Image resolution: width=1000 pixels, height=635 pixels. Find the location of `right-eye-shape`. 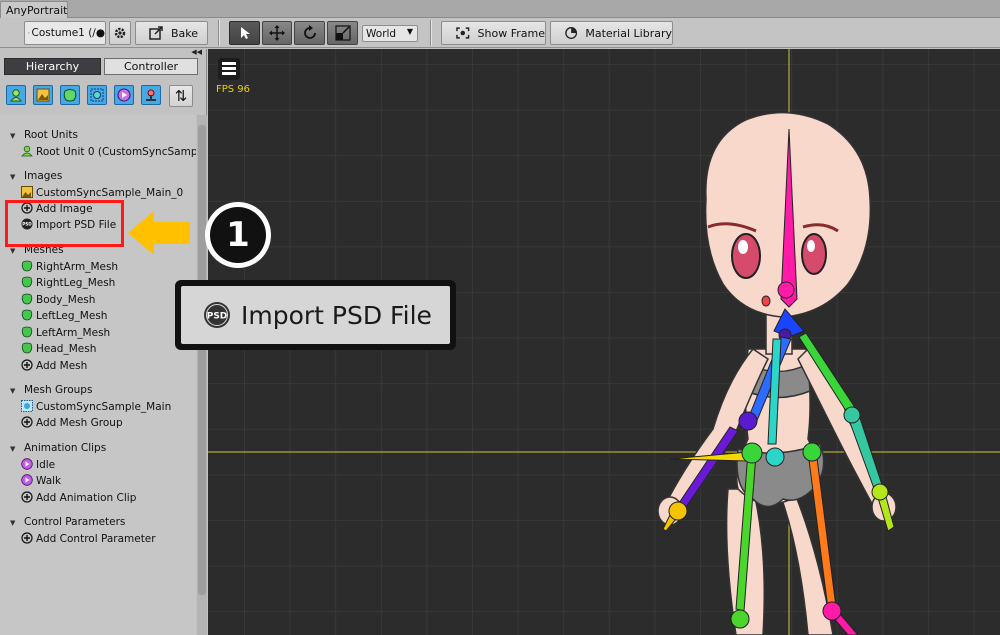

right-eye-shape is located at coordinates (814, 254).